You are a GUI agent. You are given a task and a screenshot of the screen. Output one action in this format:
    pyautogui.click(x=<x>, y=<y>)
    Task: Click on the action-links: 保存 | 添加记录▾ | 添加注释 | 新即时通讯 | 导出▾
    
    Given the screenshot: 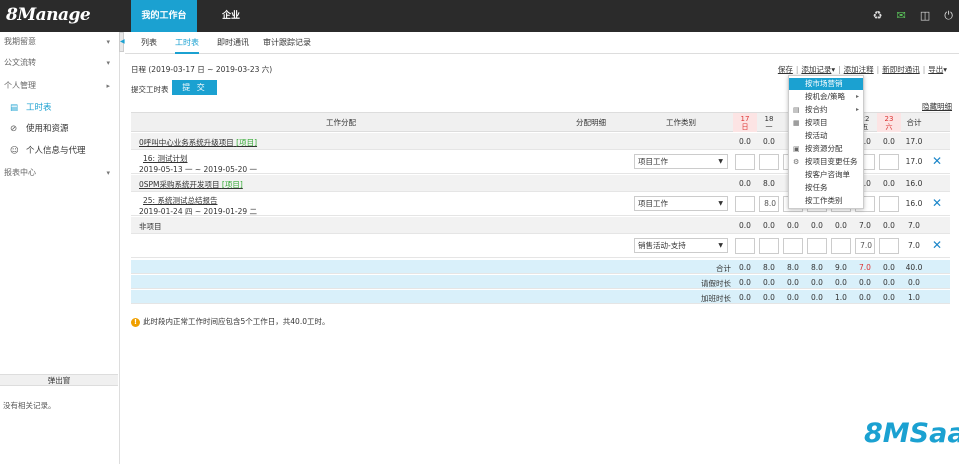 What is the action you would take?
    pyautogui.click(x=862, y=69)
    